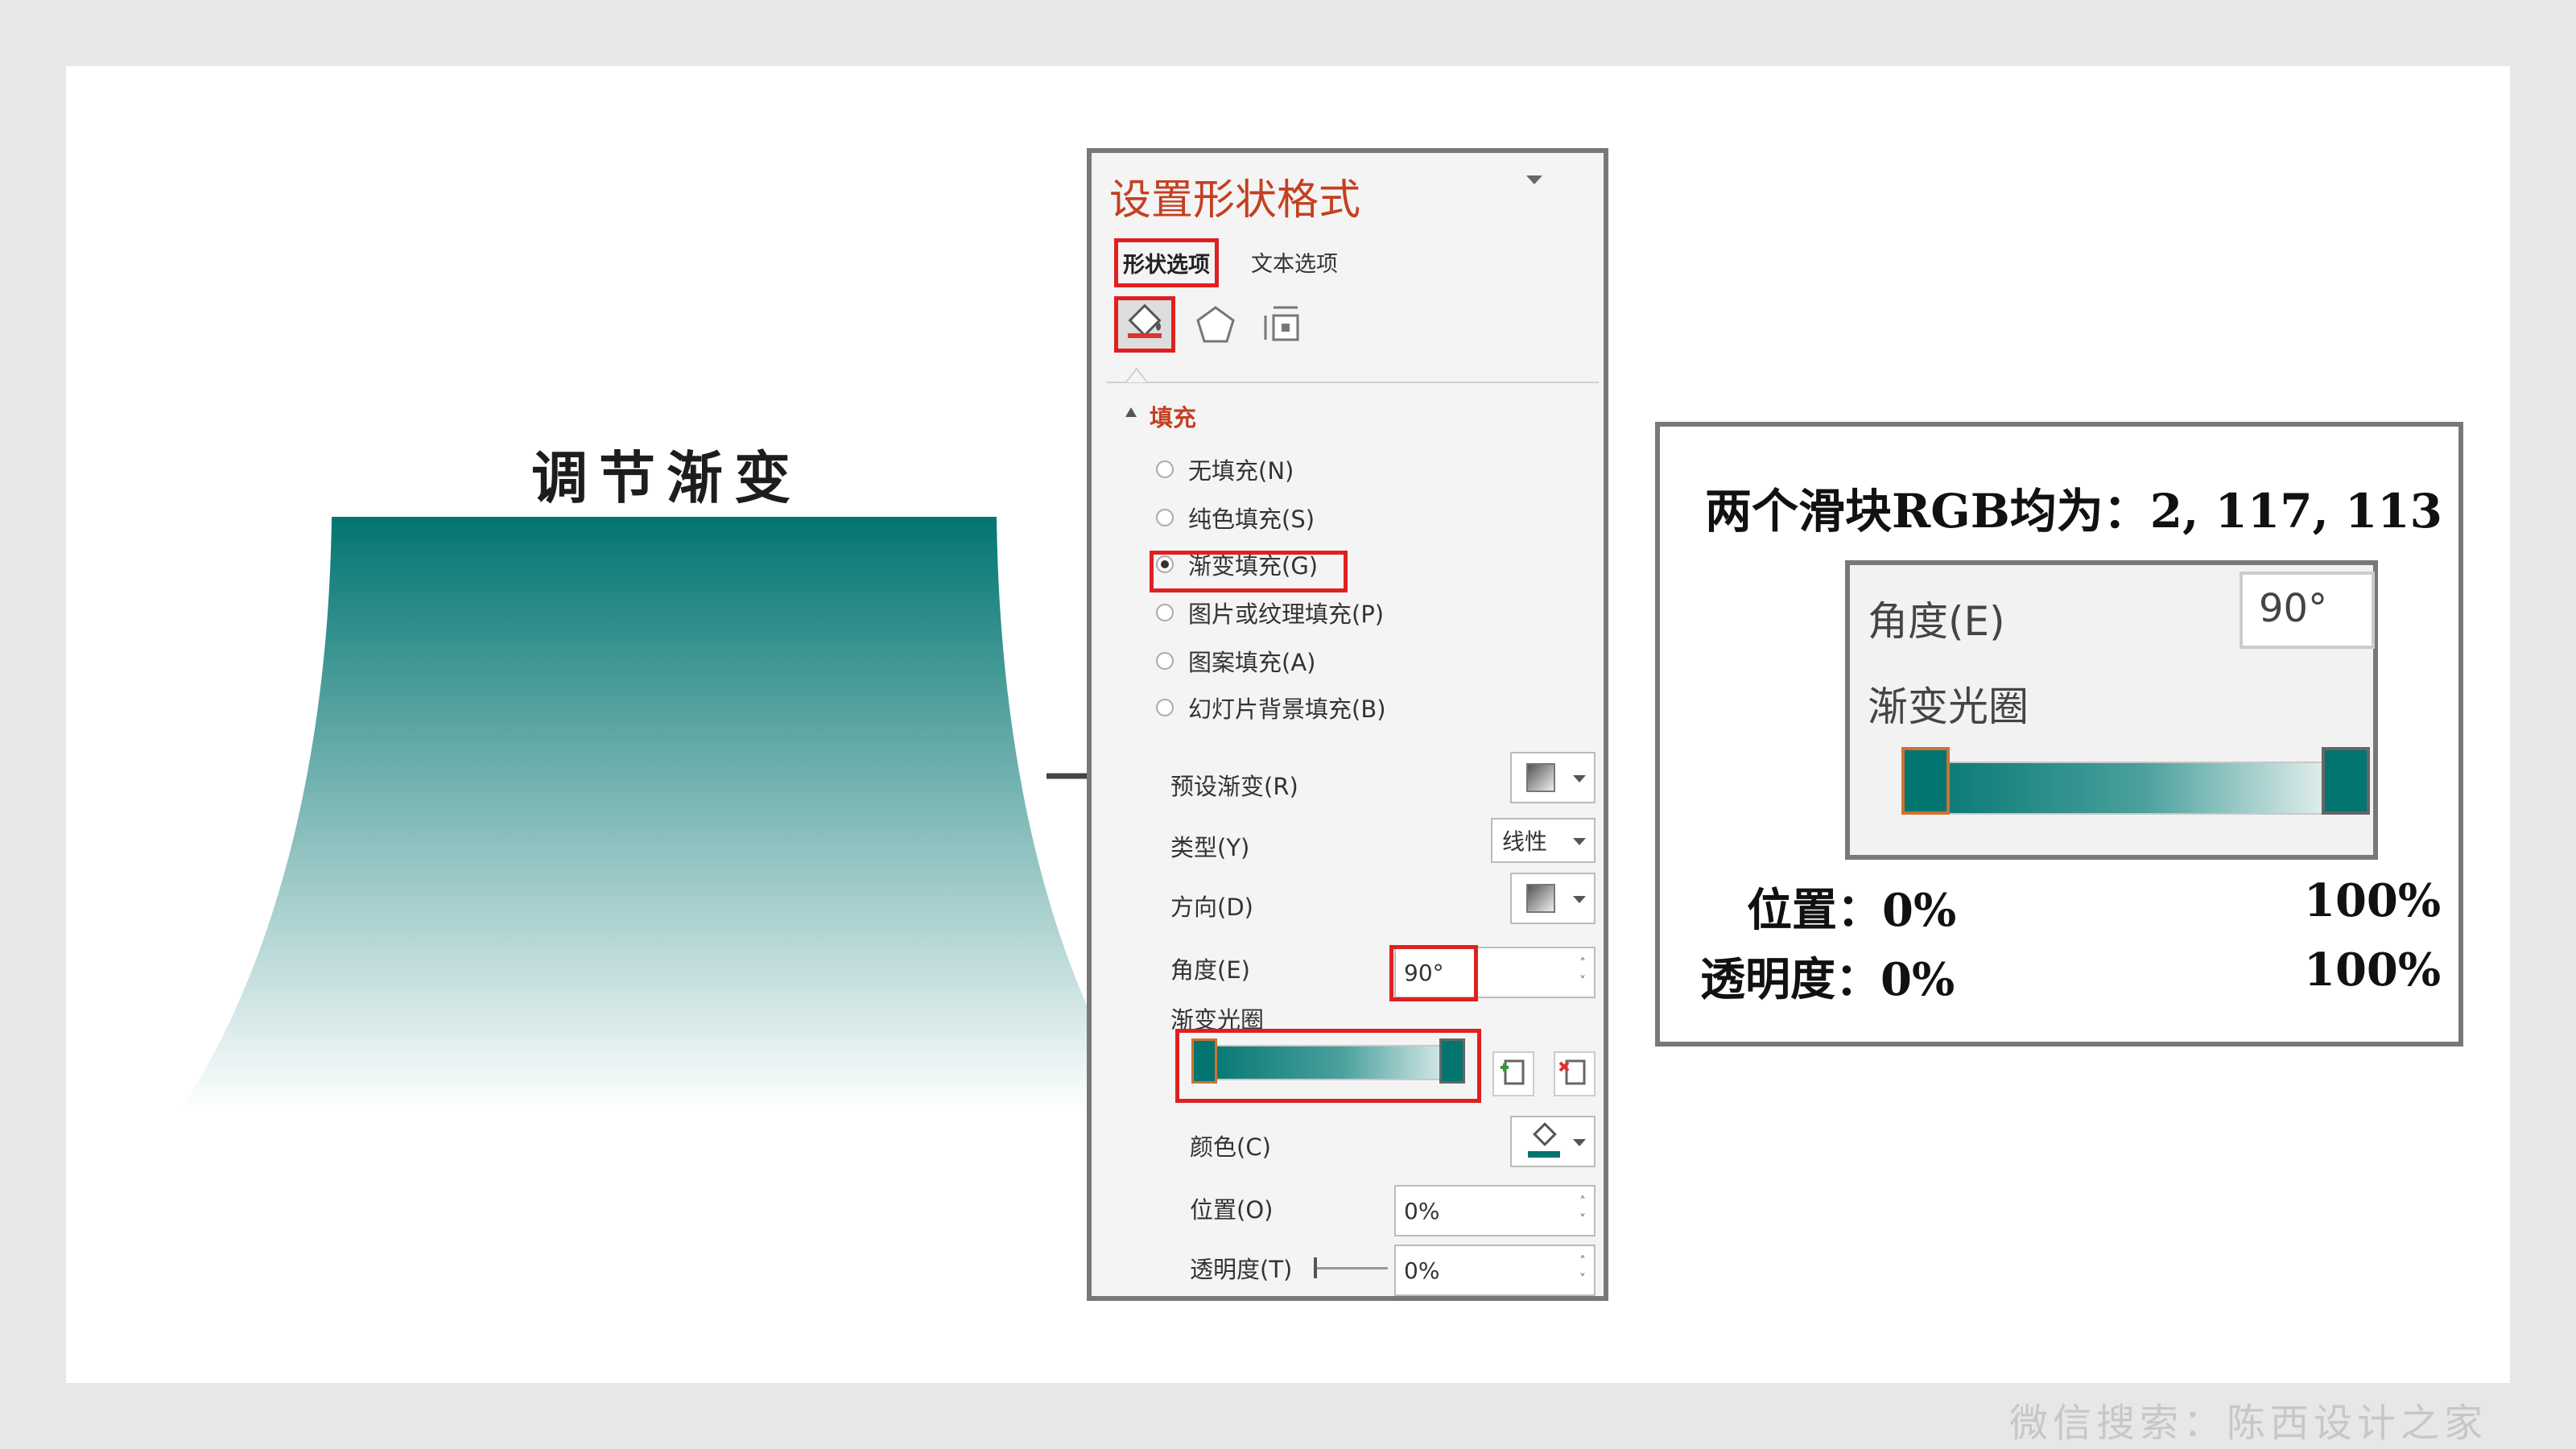 This screenshot has width=2576, height=1449. What do you see at coordinates (2111, 710) in the screenshot?
I see `zoomed-gradient-settings: 角度(E) 90° 渐变光圈` at bounding box center [2111, 710].